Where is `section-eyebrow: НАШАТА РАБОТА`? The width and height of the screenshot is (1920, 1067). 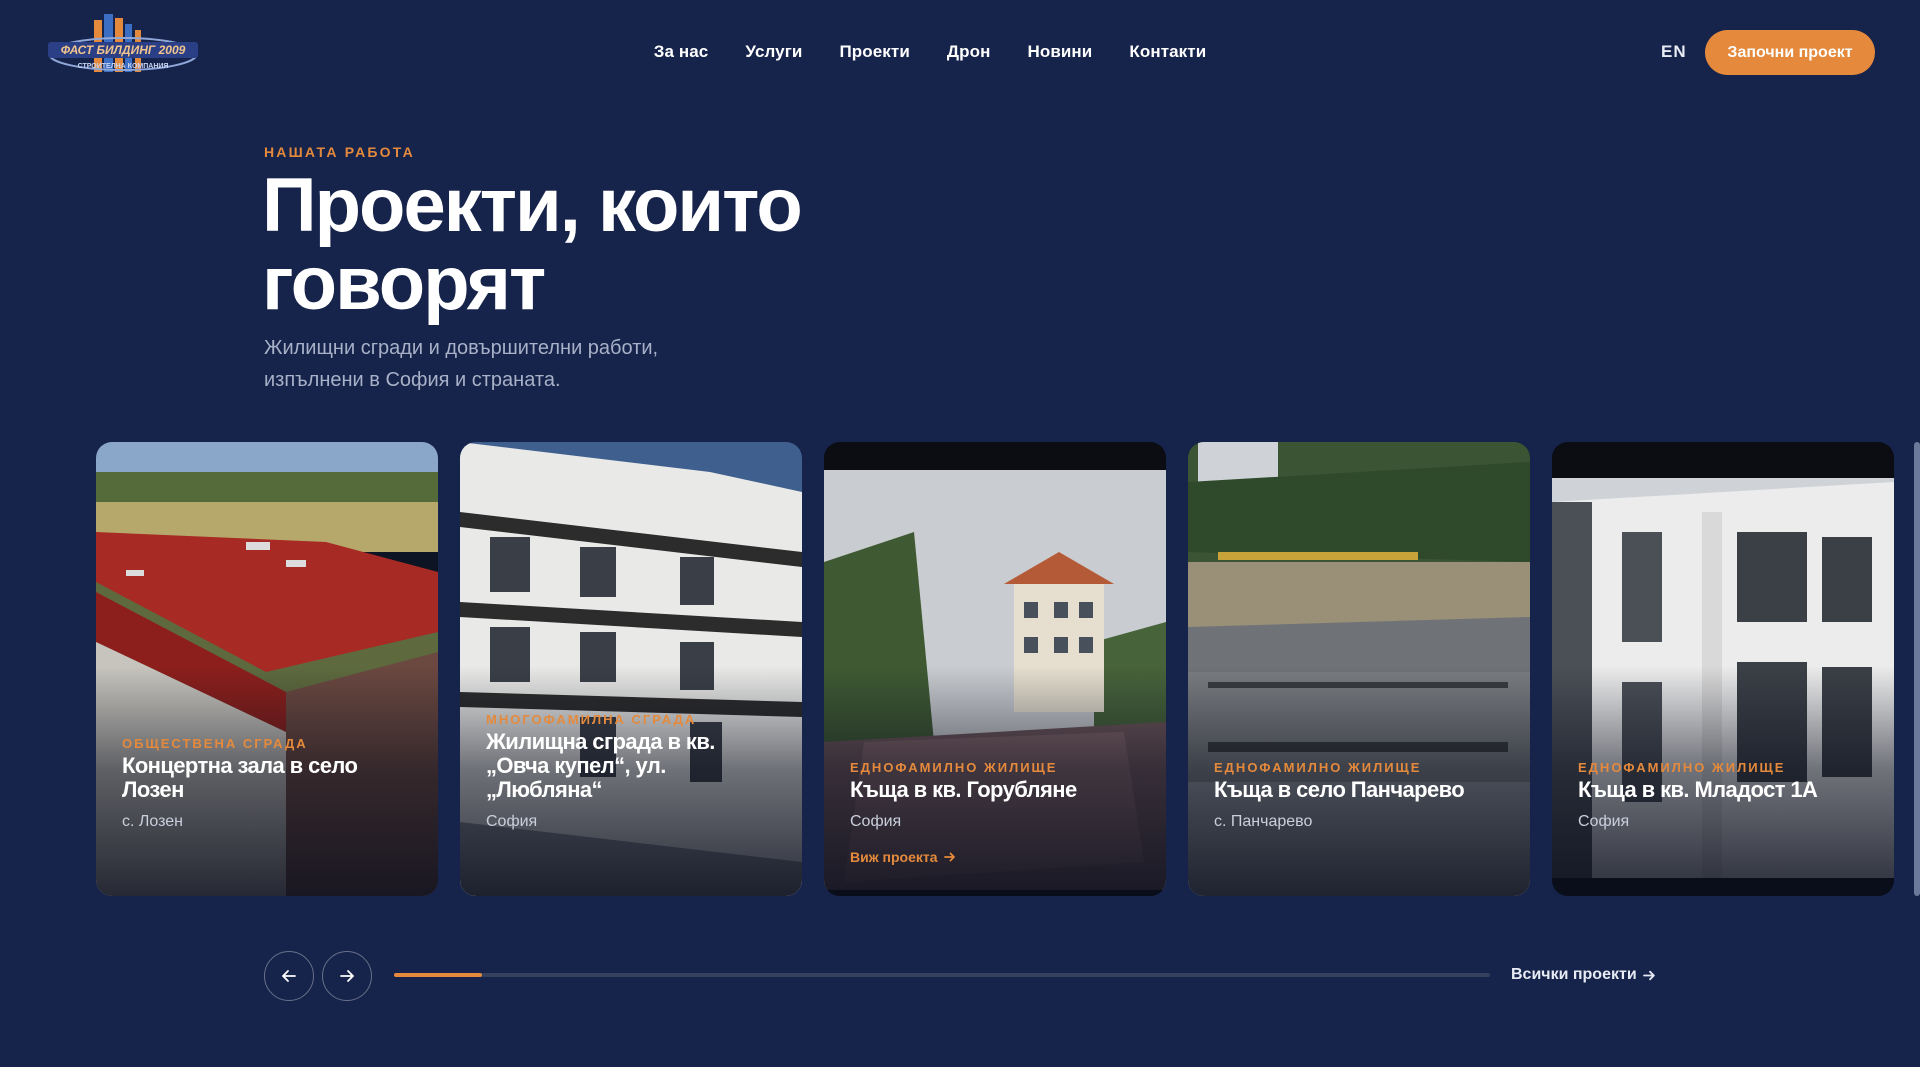
section-eyebrow: НАШАТА РАБОТА is located at coordinates (339, 152).